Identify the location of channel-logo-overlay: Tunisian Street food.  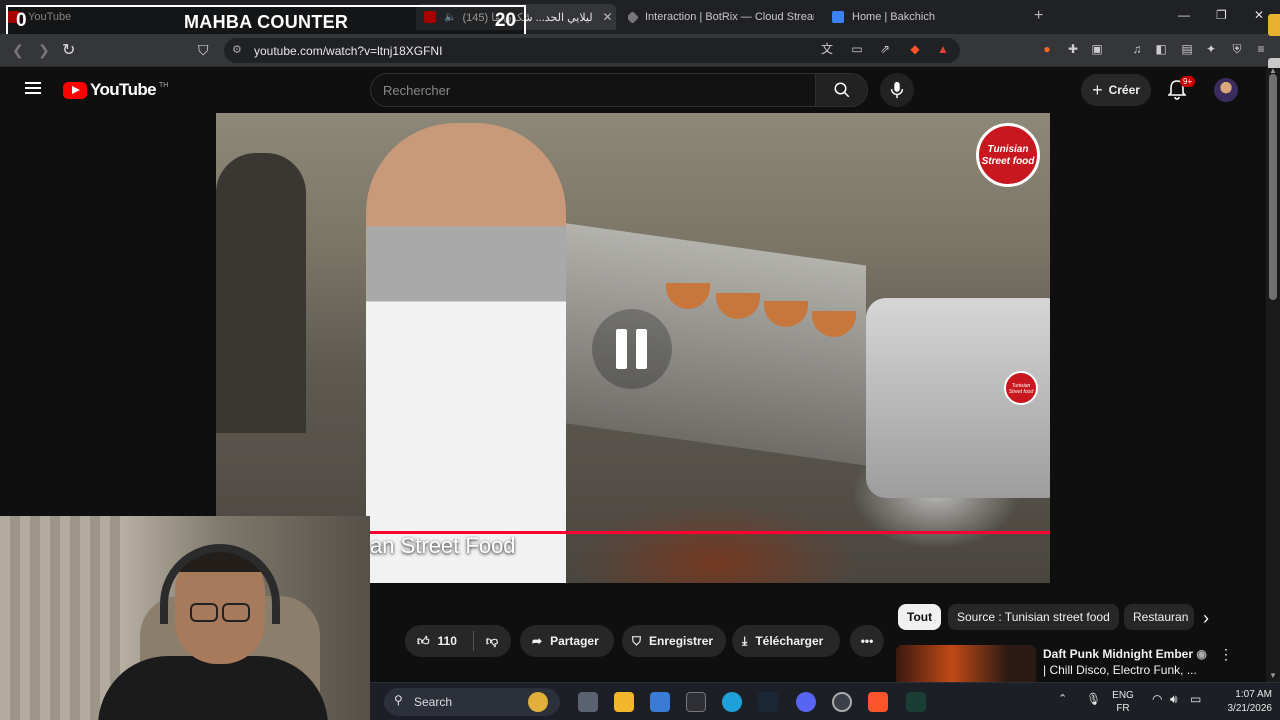
(1008, 155).